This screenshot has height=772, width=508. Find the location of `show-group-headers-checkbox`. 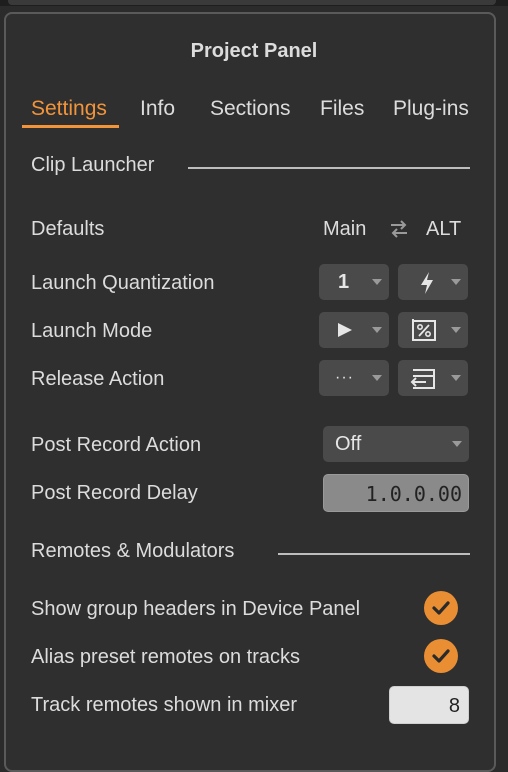

show-group-headers-checkbox is located at coordinates (441, 608).